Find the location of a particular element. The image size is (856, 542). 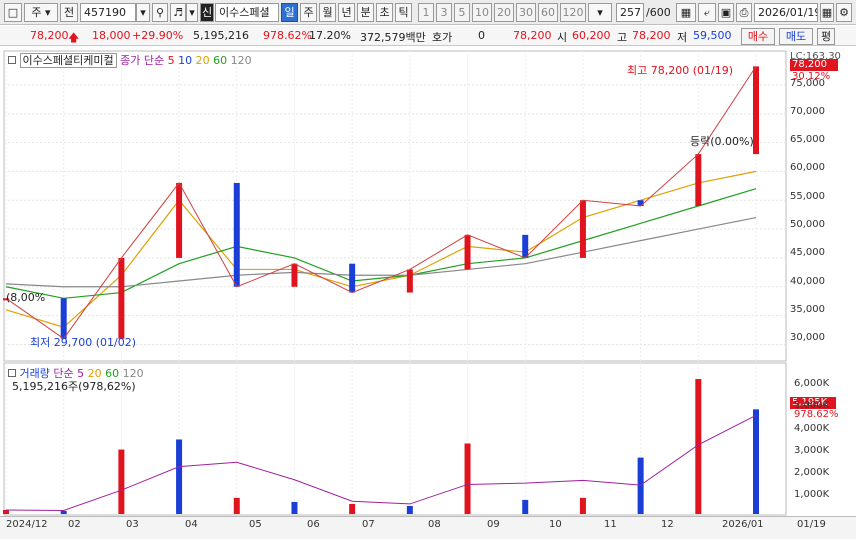

low-label: 저 is located at coordinates (682, 37).